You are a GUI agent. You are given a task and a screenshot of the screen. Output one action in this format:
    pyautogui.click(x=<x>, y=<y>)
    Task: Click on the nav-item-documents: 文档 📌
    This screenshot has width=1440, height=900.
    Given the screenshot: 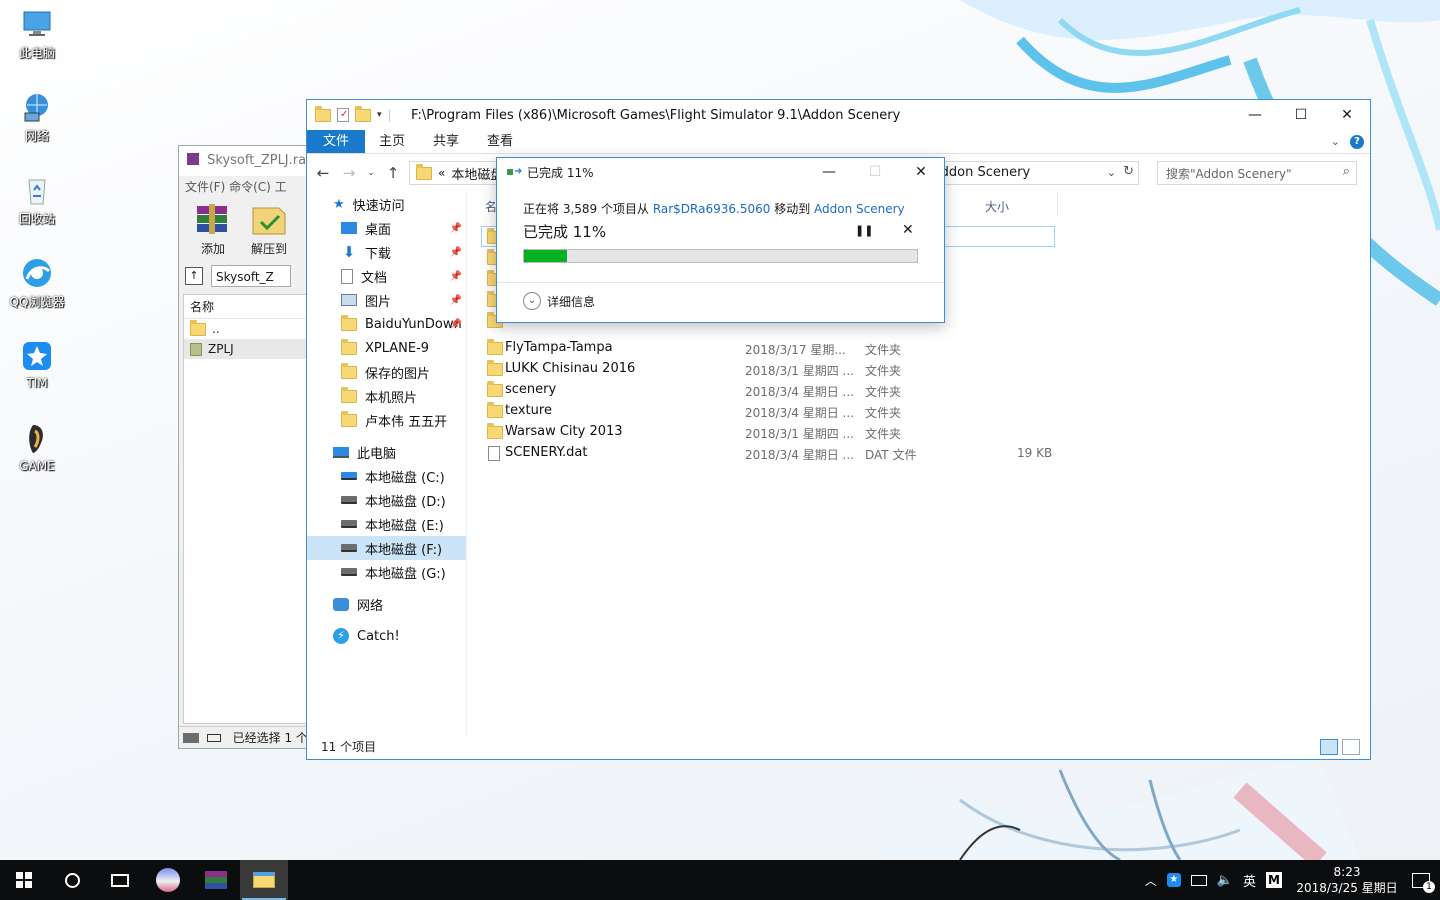 What is the action you would take?
    pyautogui.click(x=386, y=276)
    